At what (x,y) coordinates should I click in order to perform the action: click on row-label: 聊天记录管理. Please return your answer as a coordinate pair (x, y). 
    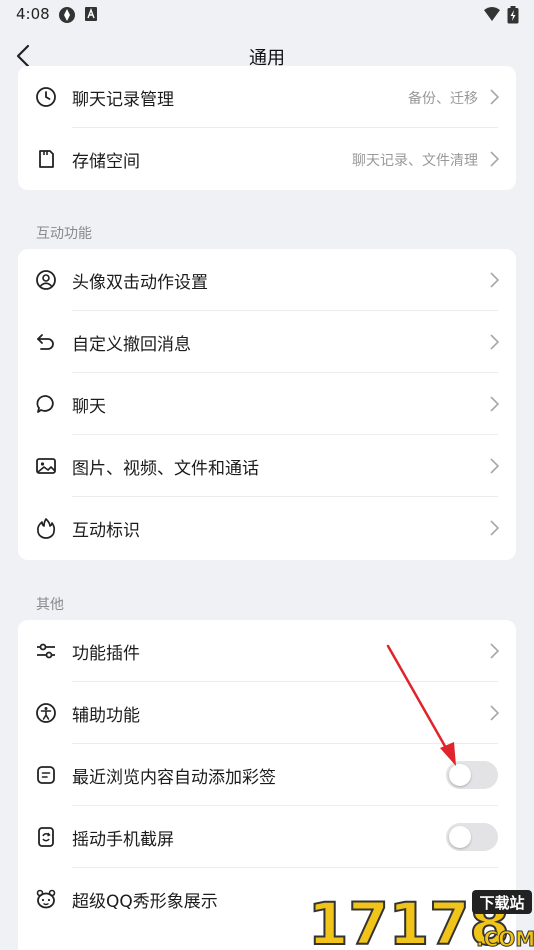
    Looking at the image, I should click on (123, 100).